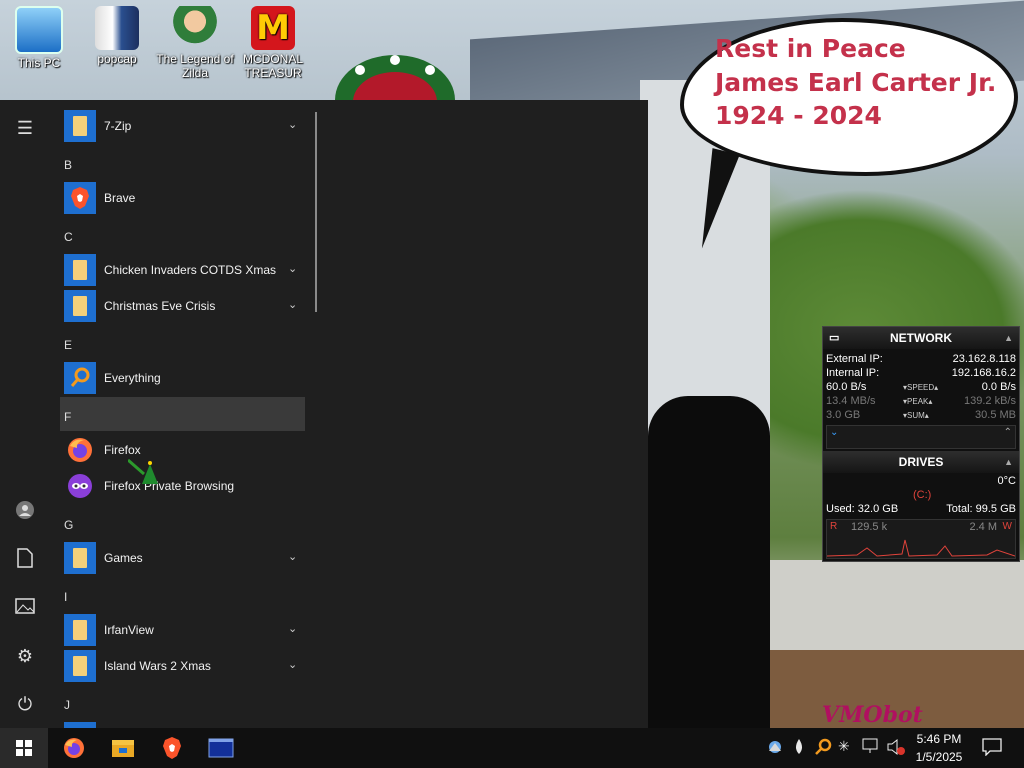 The height and width of the screenshot is (768, 1024). Describe the element at coordinates (992, 748) in the screenshot. I see `notifications-icon` at that location.